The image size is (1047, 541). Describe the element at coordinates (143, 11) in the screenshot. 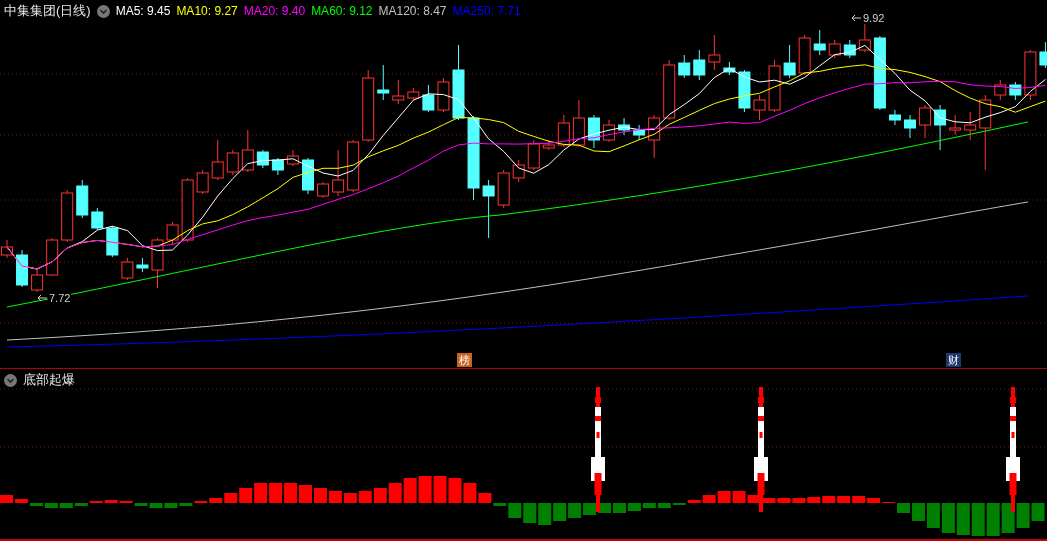

I see `moving-average-value: MA5: 9.45` at that location.